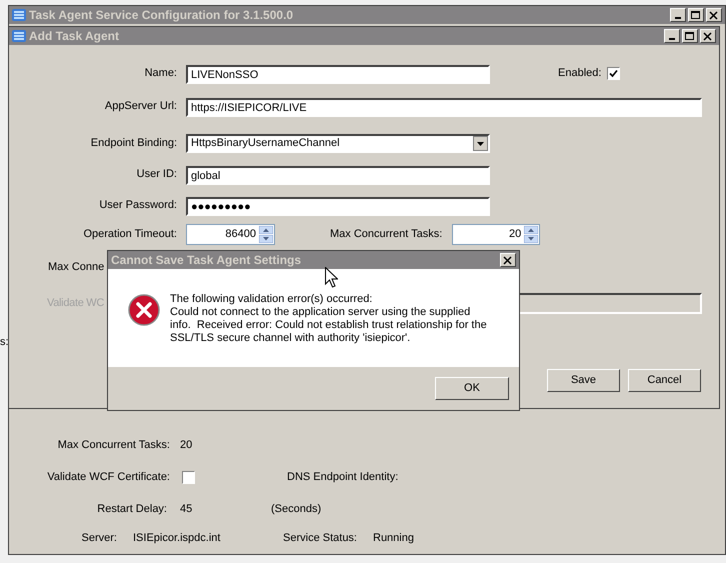 This screenshot has width=726, height=563. What do you see at coordinates (137, 206) in the screenshot?
I see `field-label: User Password:` at bounding box center [137, 206].